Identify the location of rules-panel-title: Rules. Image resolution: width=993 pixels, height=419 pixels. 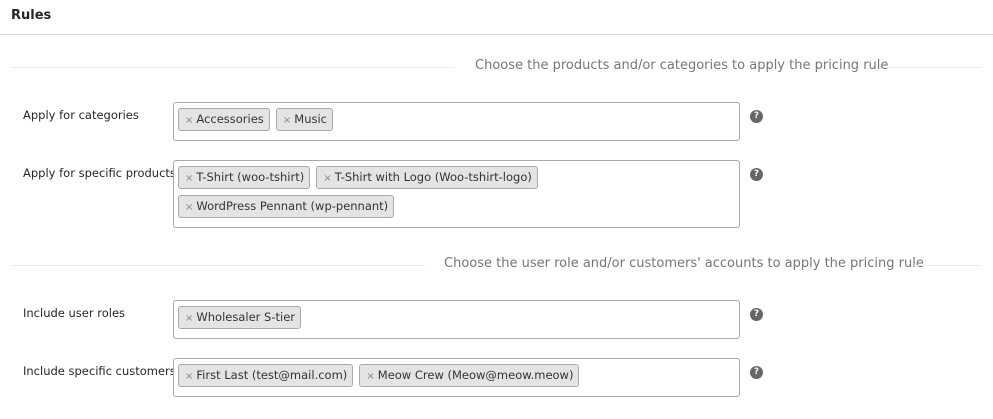
(31, 15).